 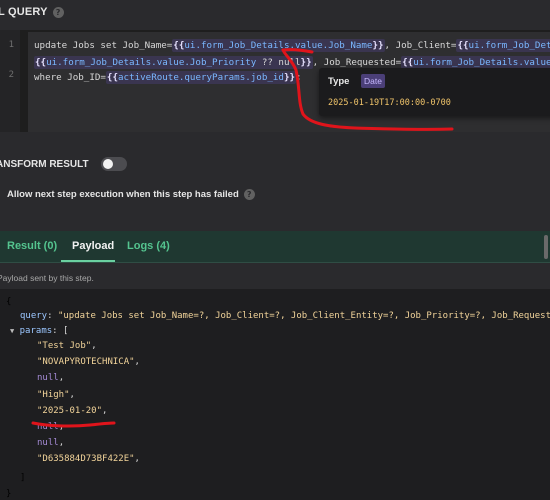 I want to click on binding-expression: ui.form_Job_Details.value.Job_Requested, so click(x=481, y=62).